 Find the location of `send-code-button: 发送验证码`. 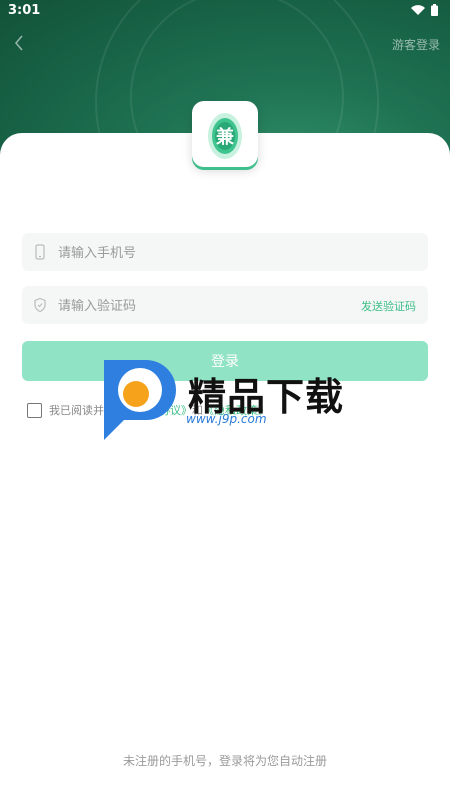

send-code-button: 发送验证码 is located at coordinates (388, 306).